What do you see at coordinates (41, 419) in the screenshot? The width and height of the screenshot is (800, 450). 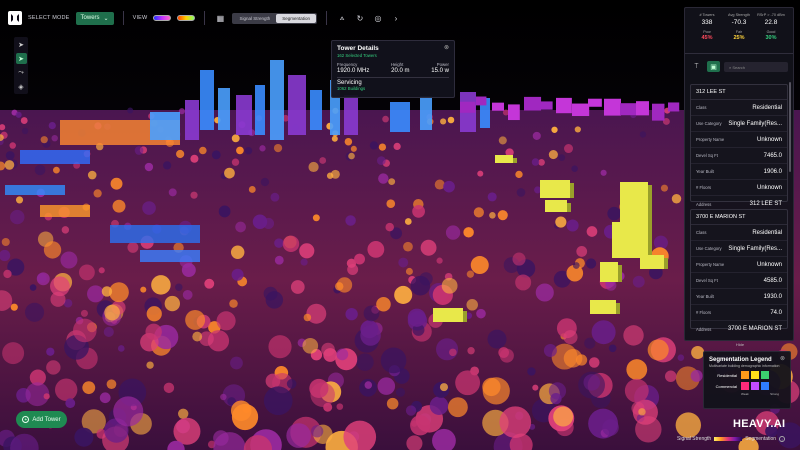 I see `add-tower-button: + Add Tower` at bounding box center [41, 419].